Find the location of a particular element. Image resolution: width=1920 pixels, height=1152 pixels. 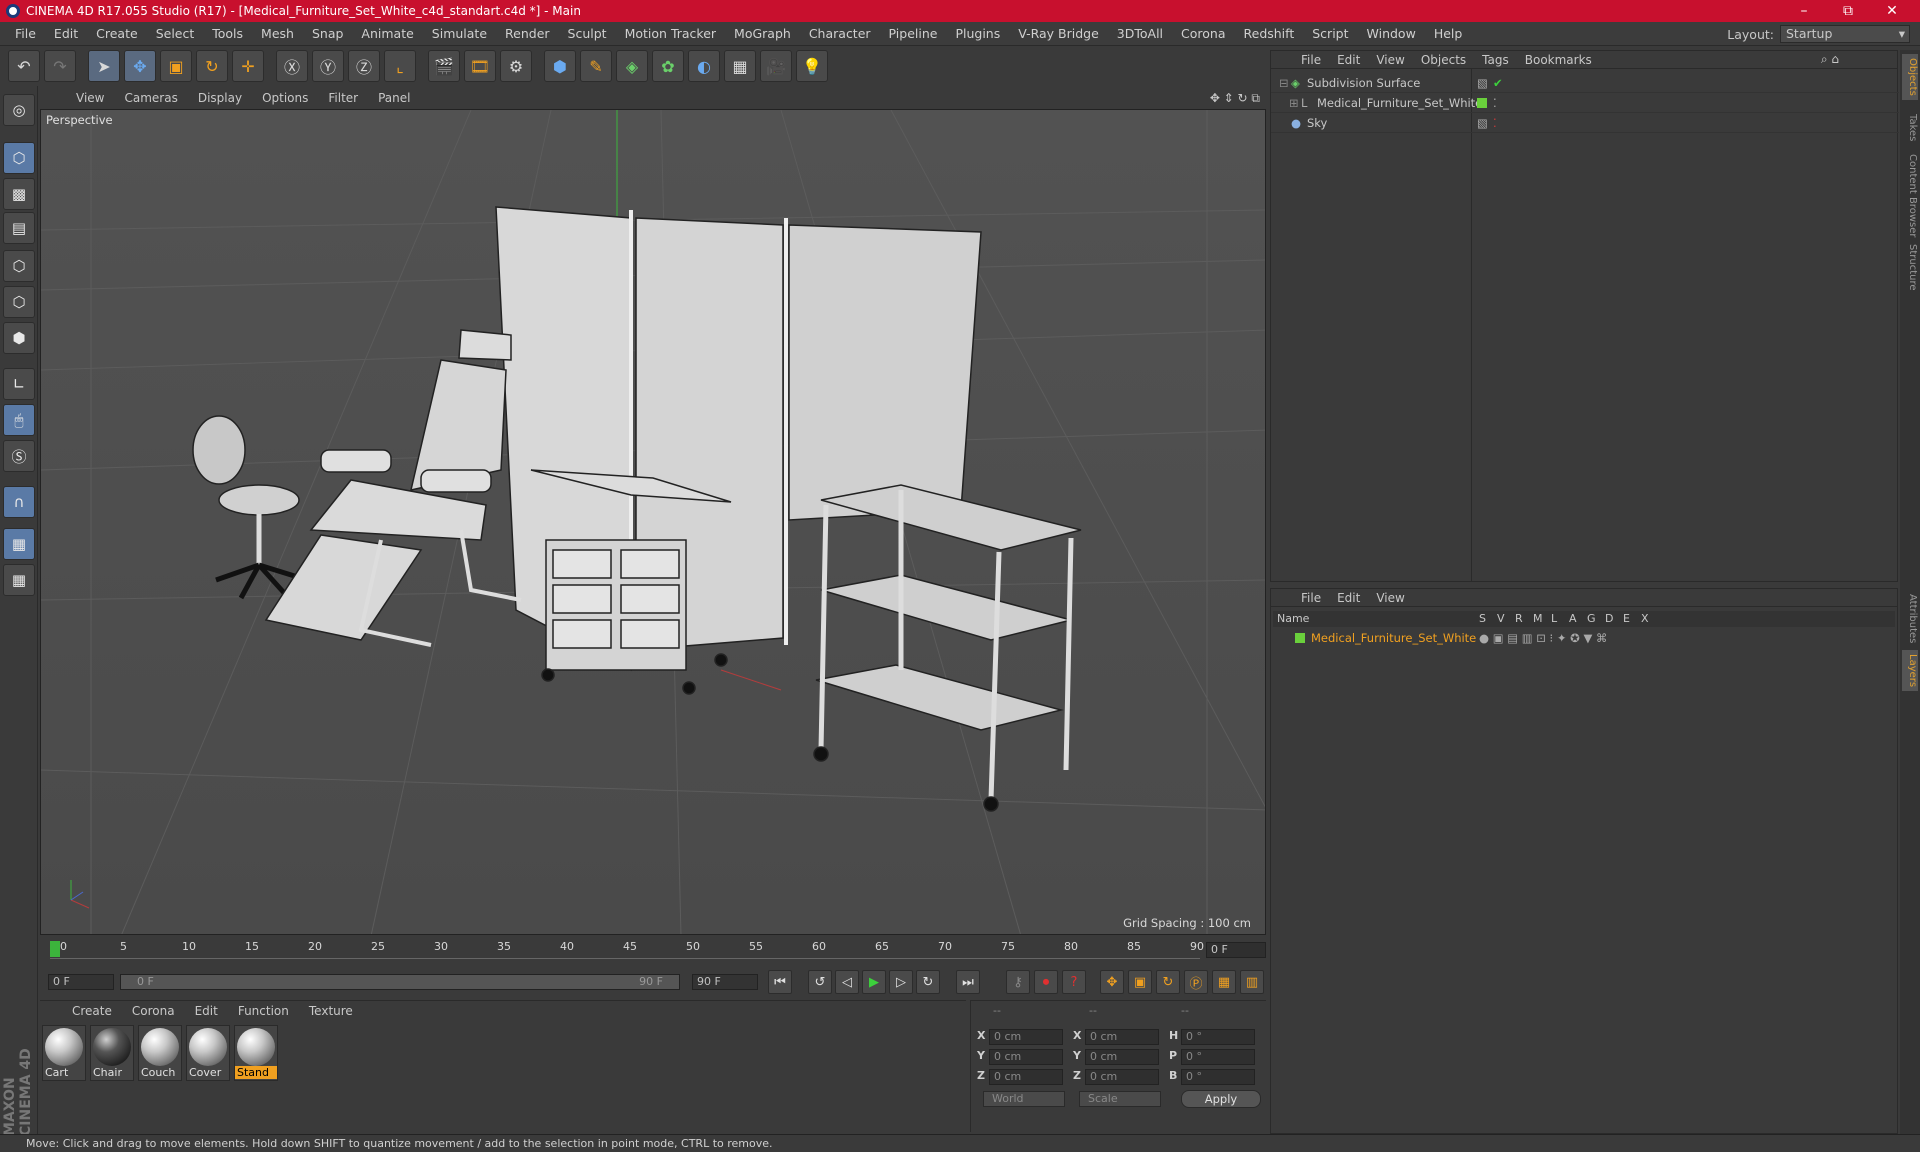

pen-spline-icon: ✎ is located at coordinates (596, 66).